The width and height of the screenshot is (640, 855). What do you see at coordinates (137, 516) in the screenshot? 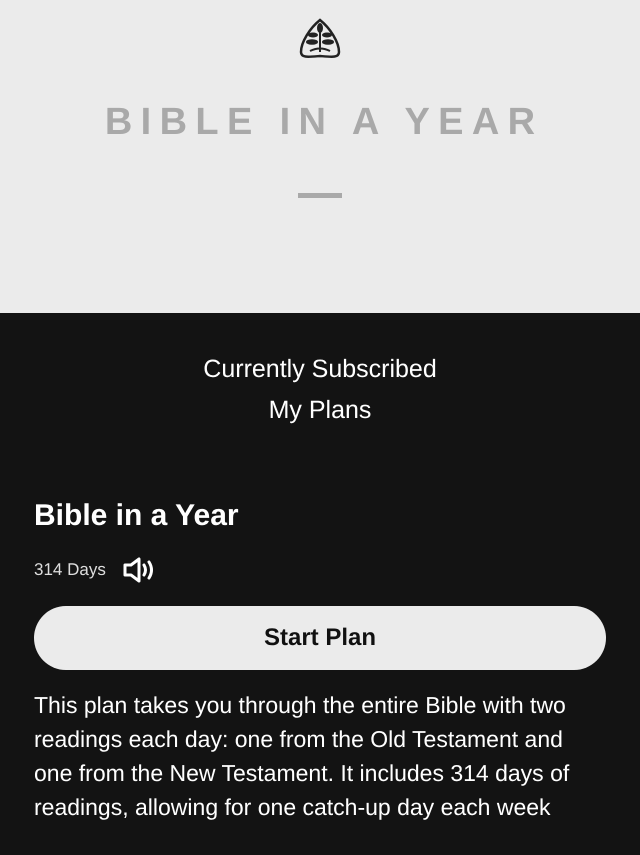
I see `plan-title: Bible in a Year` at bounding box center [137, 516].